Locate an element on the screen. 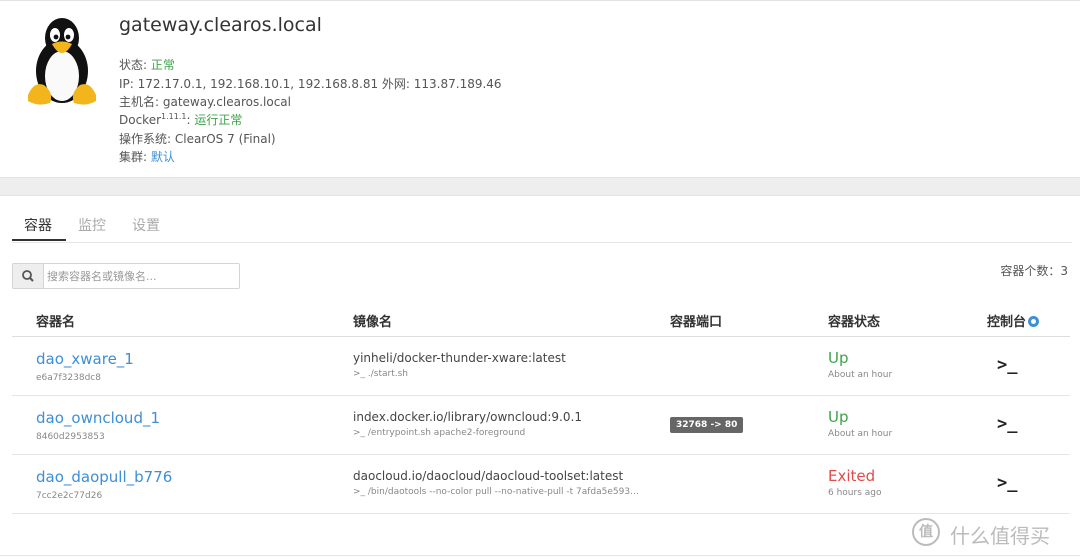 The height and width of the screenshot is (559, 1080). container-name-link: dao_owncloud_1 is located at coordinates (98, 418).